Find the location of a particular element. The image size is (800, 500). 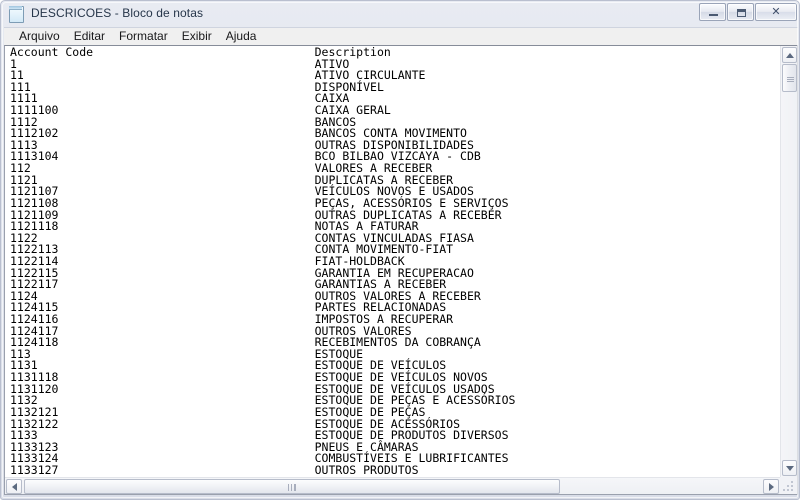

chevron-down-icon is located at coordinates (789, 468).